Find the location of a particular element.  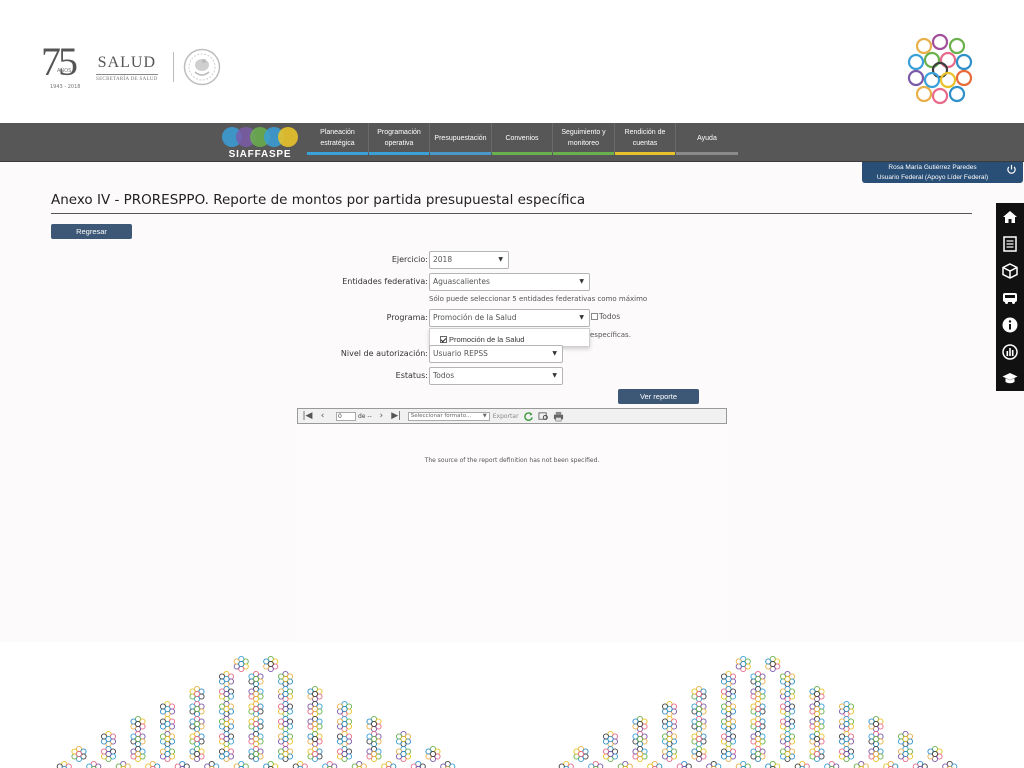

info-button is located at coordinates (1010, 324).